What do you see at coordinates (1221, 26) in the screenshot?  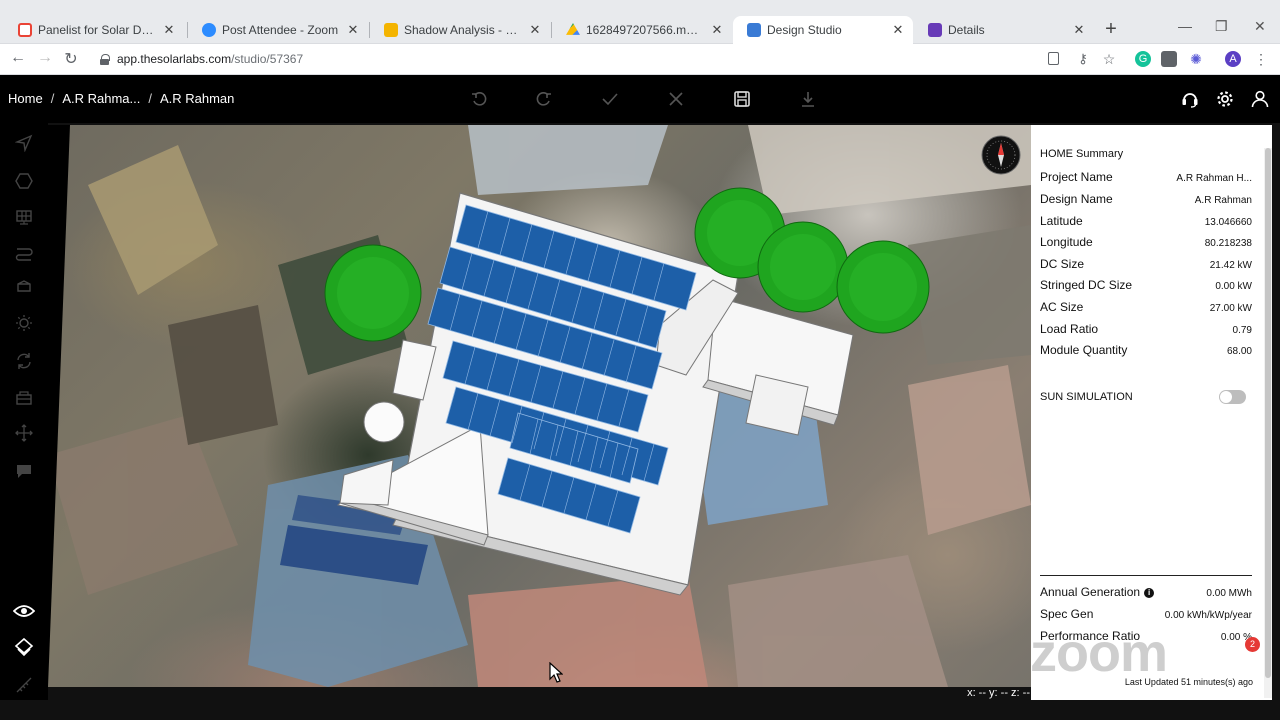 I see `restore-icon: ❐` at bounding box center [1221, 26].